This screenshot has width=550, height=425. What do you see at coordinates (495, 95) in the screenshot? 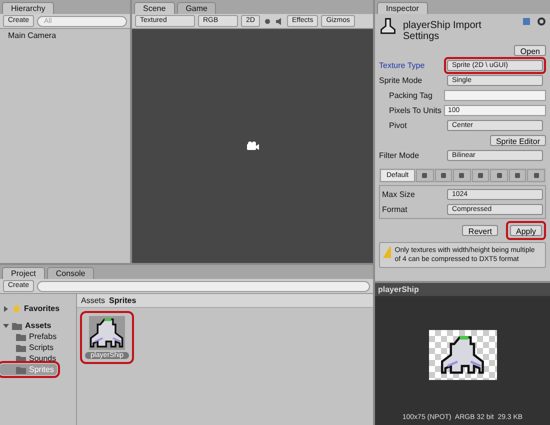
I see `input-field` at bounding box center [495, 95].